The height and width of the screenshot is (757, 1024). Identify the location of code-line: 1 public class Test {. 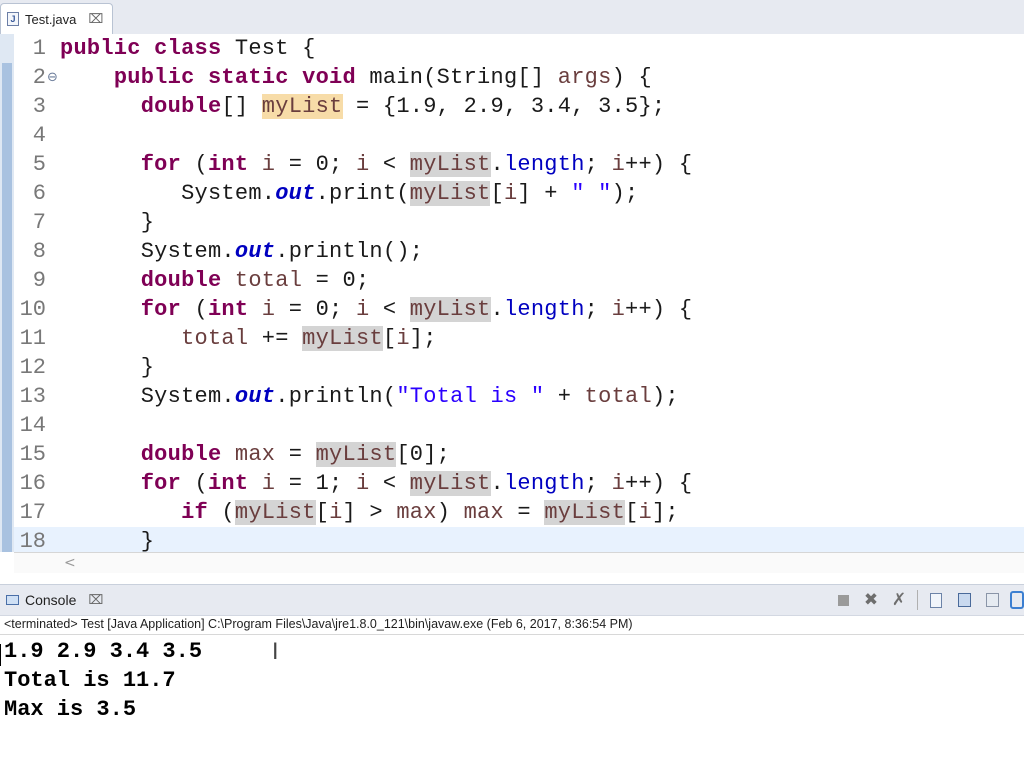
(519, 48).